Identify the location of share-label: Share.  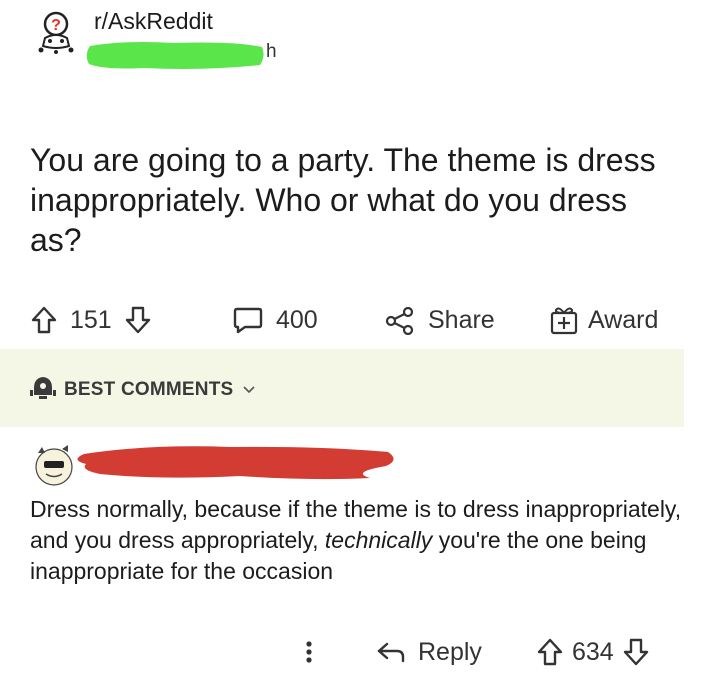
(461, 319).